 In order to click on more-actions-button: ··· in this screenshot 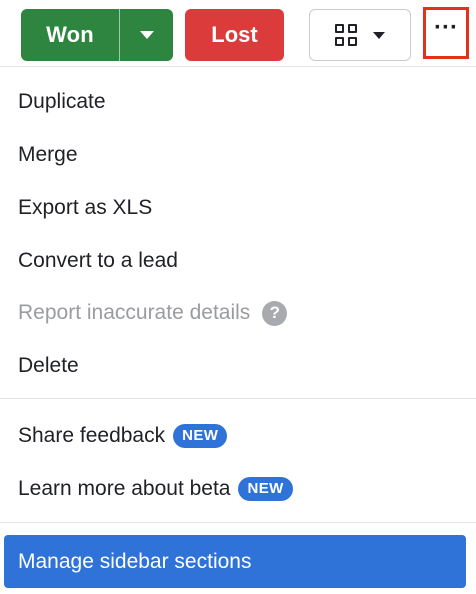, I will do `click(446, 33)`.